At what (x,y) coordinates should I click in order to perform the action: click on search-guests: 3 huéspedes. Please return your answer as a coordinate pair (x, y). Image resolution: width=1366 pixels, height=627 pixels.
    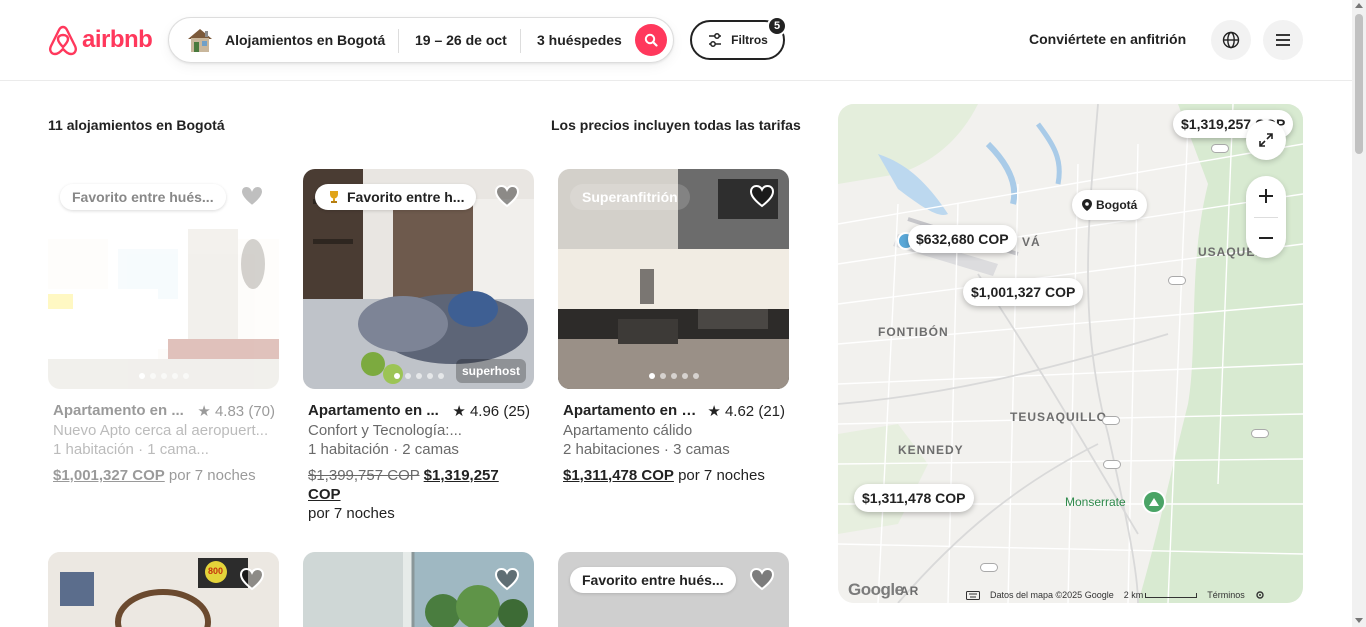
    Looking at the image, I should click on (579, 40).